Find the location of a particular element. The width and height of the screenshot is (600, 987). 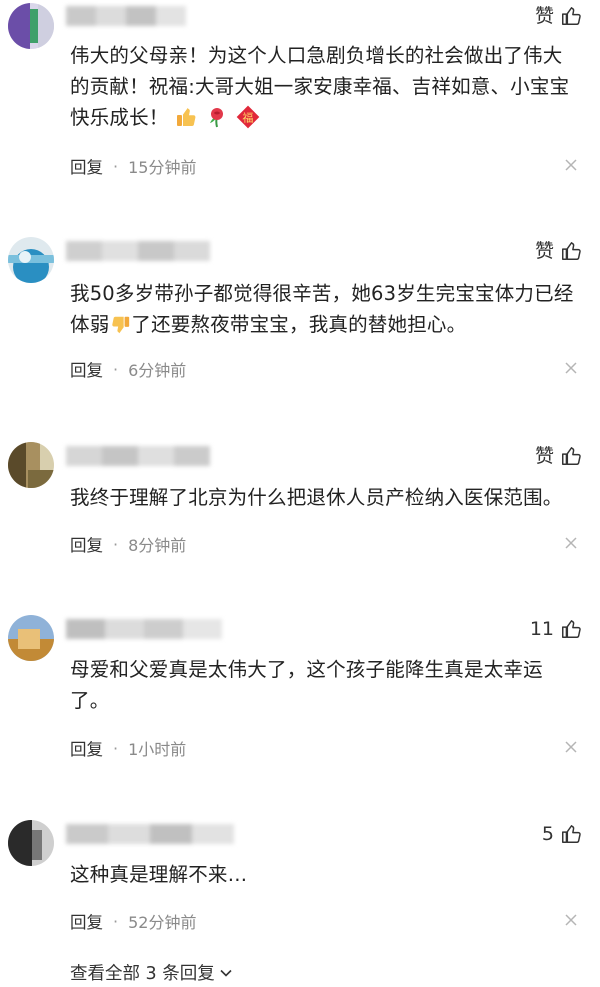

view-all-replies-label: 查看全部 3 条回复 is located at coordinates (142, 974).